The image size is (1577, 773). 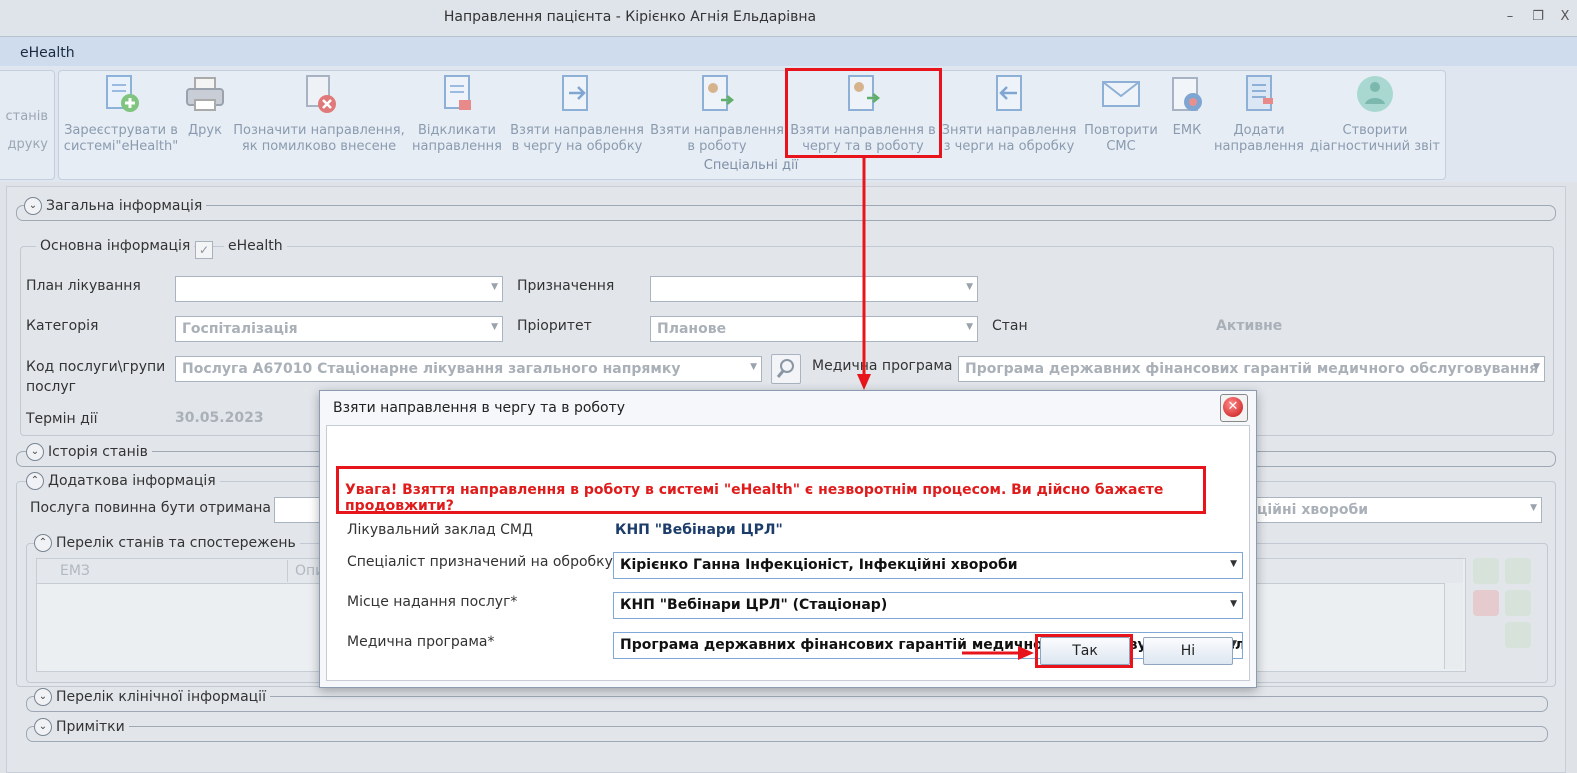 What do you see at coordinates (1375, 138) in the screenshot?
I see `ribbon-label: Створити діагностичний звіт` at bounding box center [1375, 138].